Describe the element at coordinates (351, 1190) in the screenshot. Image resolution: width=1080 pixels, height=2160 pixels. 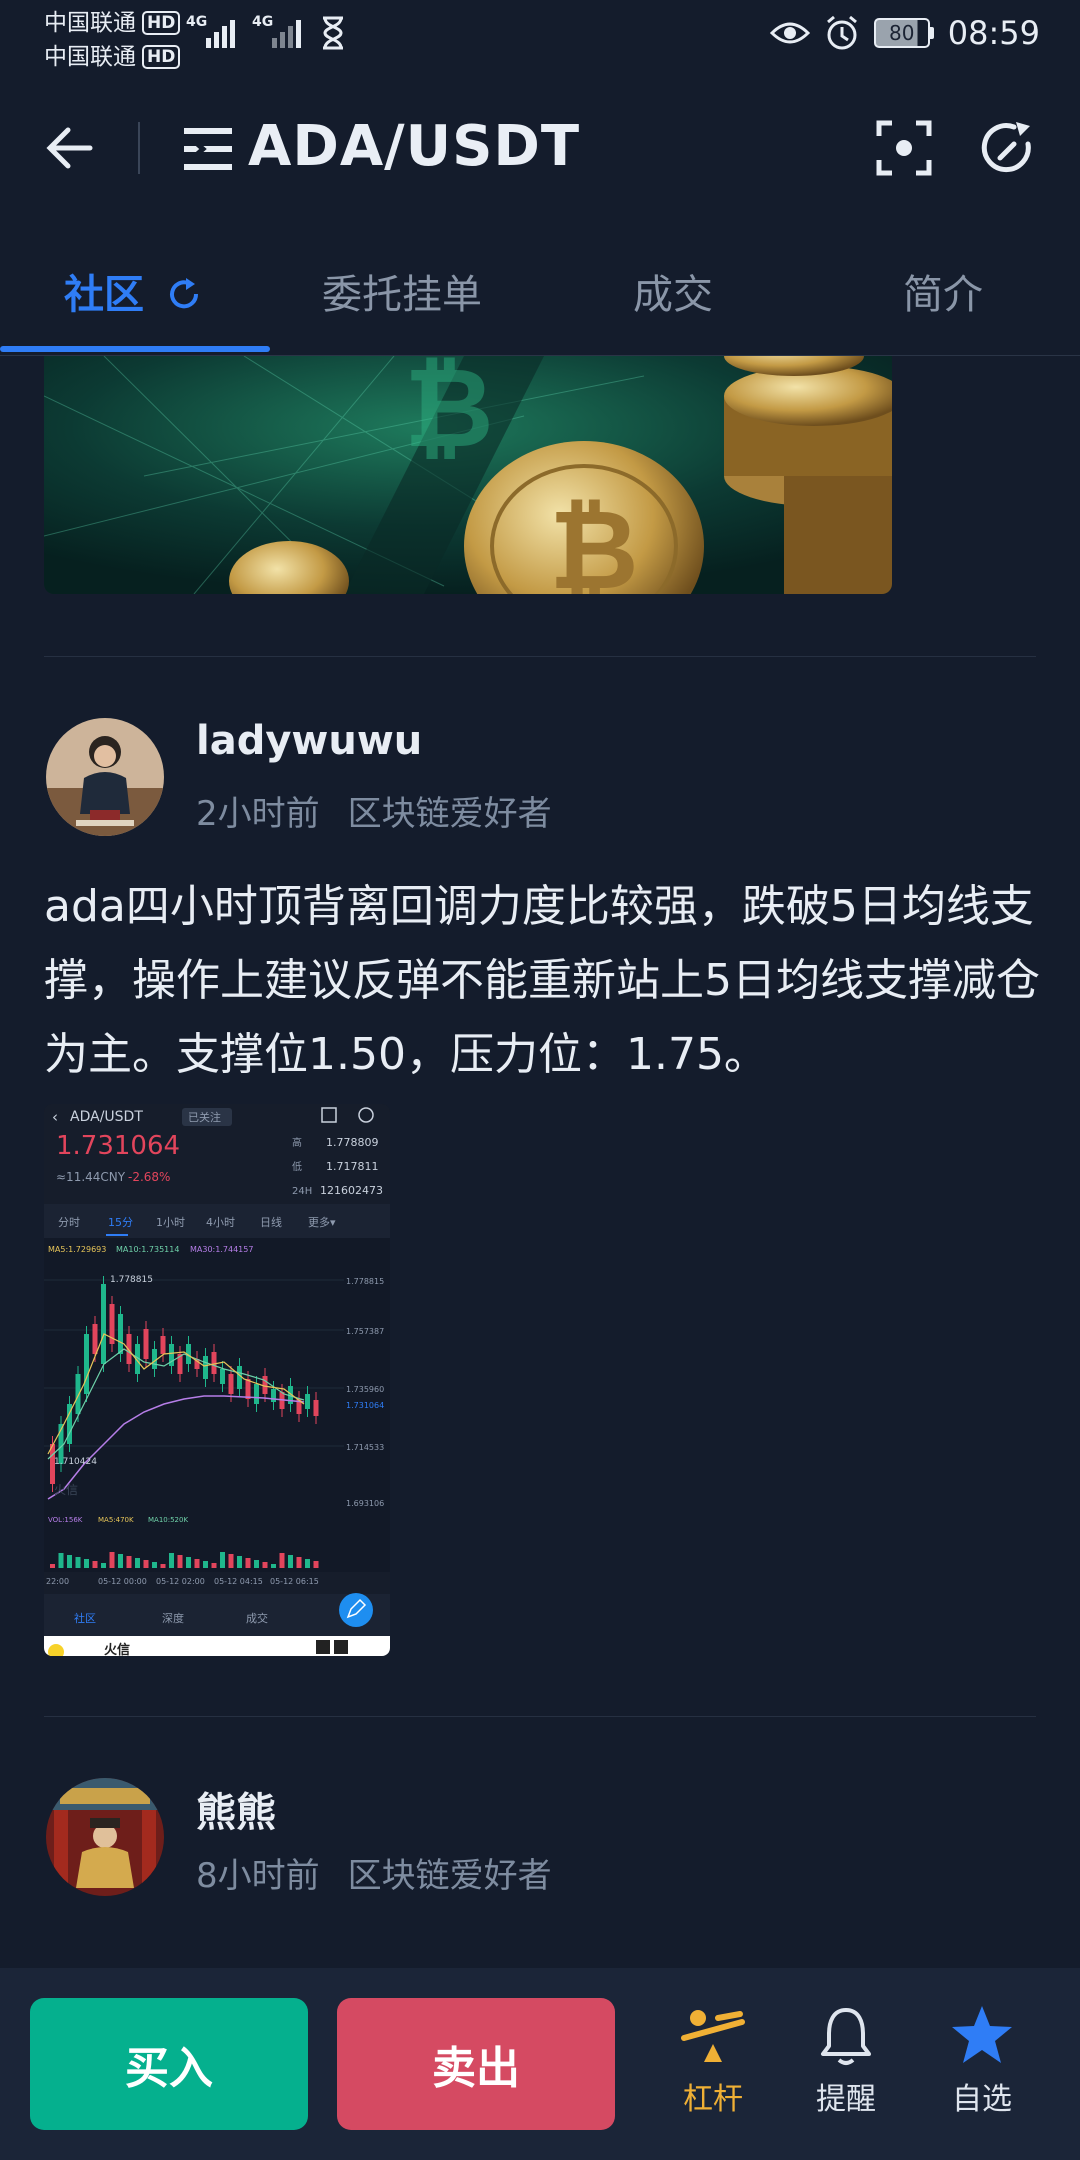
I see `svg-text: 121602473` at that location.